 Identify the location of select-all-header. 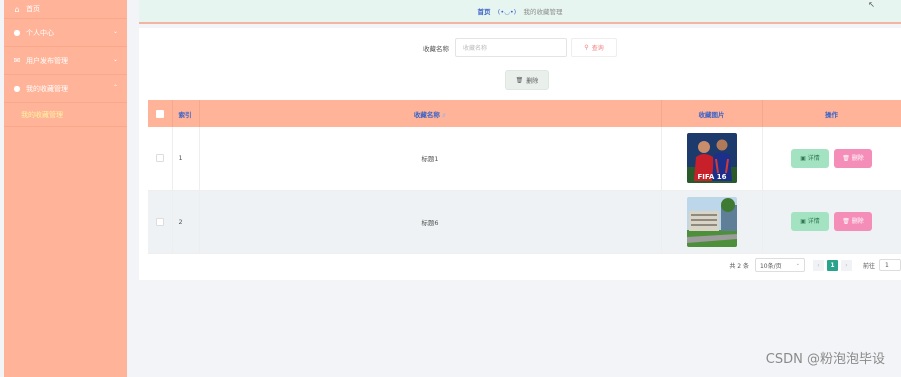
(160, 113).